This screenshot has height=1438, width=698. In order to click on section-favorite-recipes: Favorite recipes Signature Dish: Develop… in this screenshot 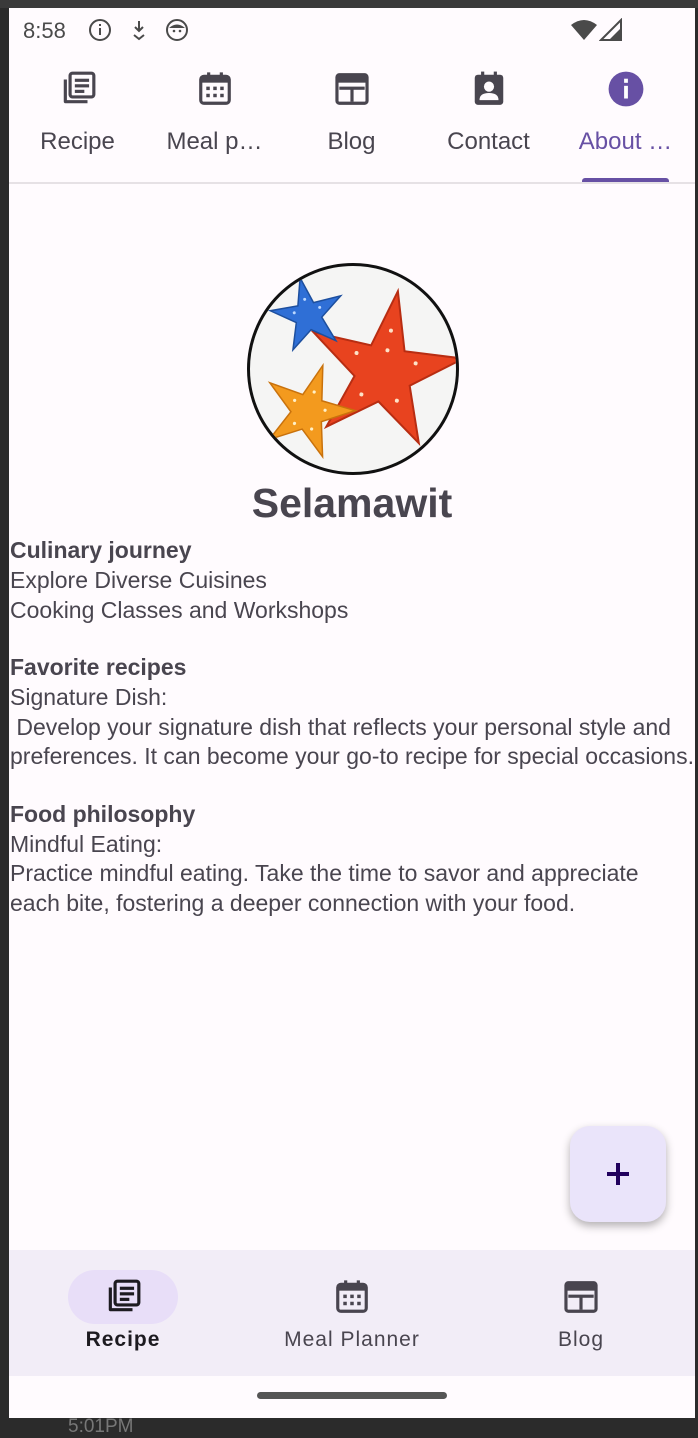, I will do `click(352, 711)`.